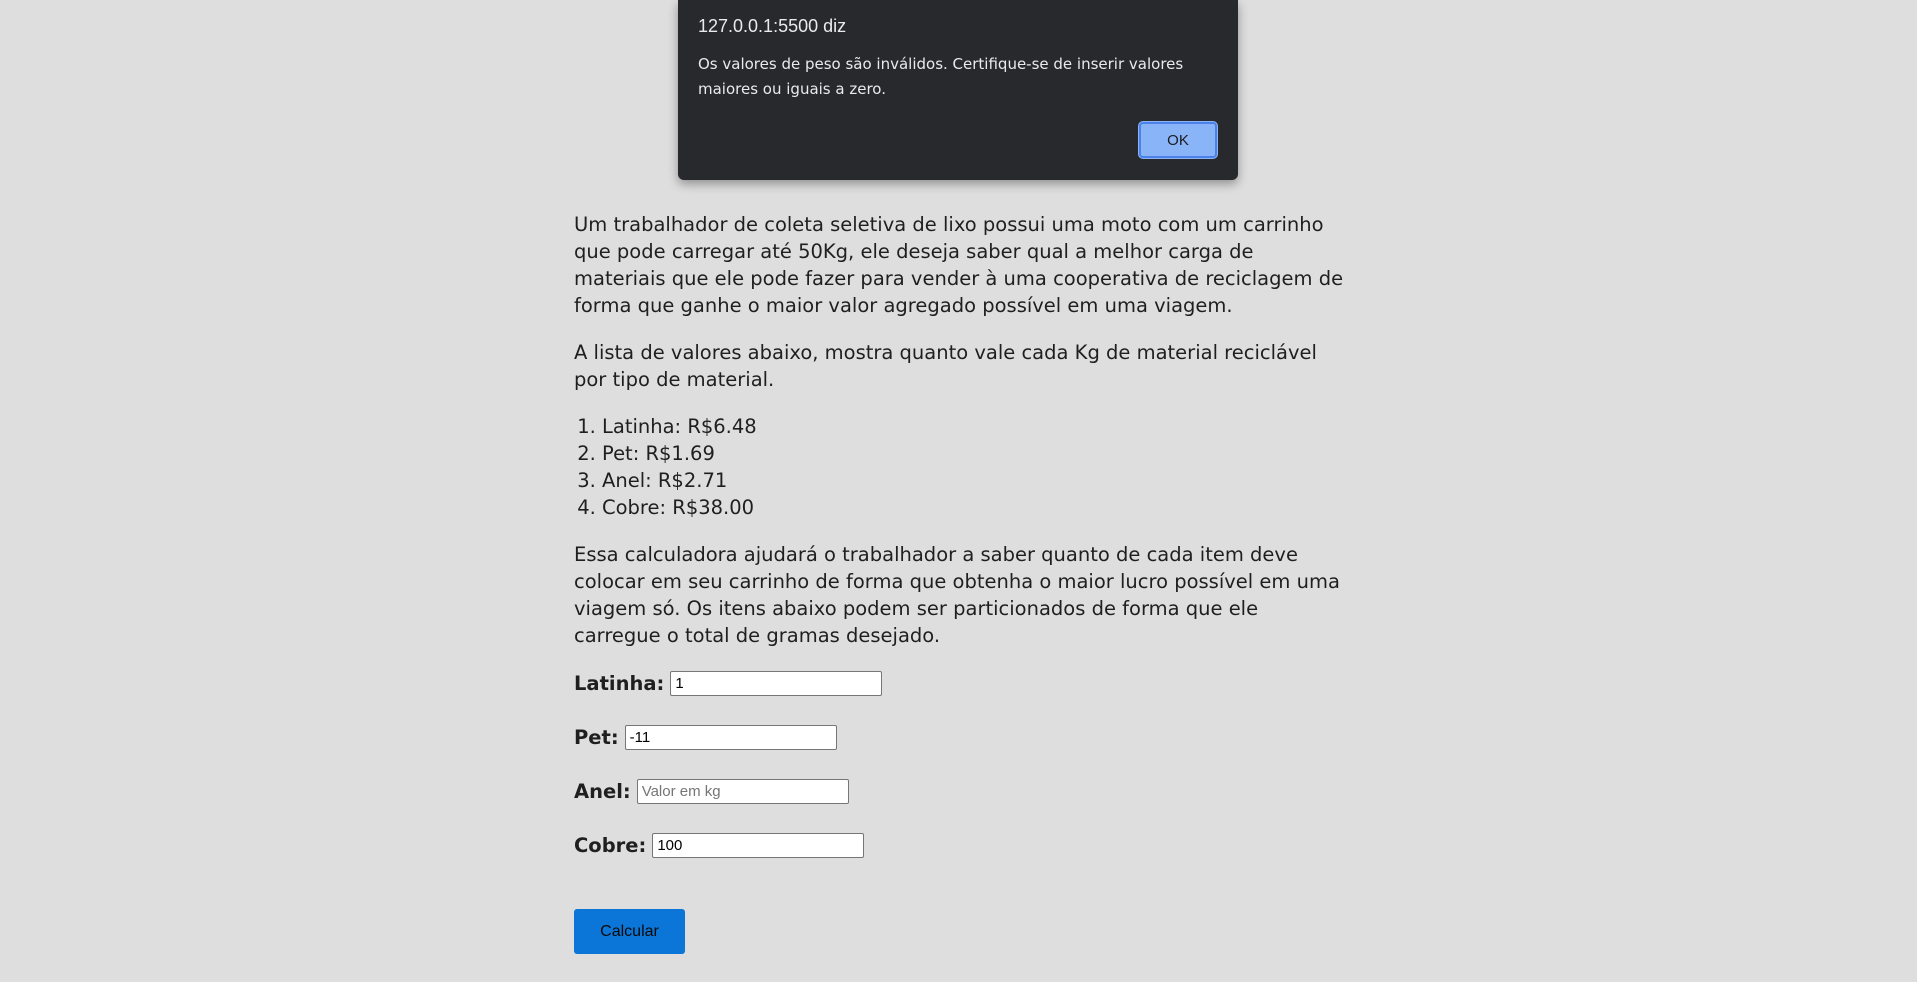 The width and height of the screenshot is (1917, 982). Describe the element at coordinates (772, 26) in the screenshot. I see `dialog-title: 127.0.0.1:5500 diz` at that location.